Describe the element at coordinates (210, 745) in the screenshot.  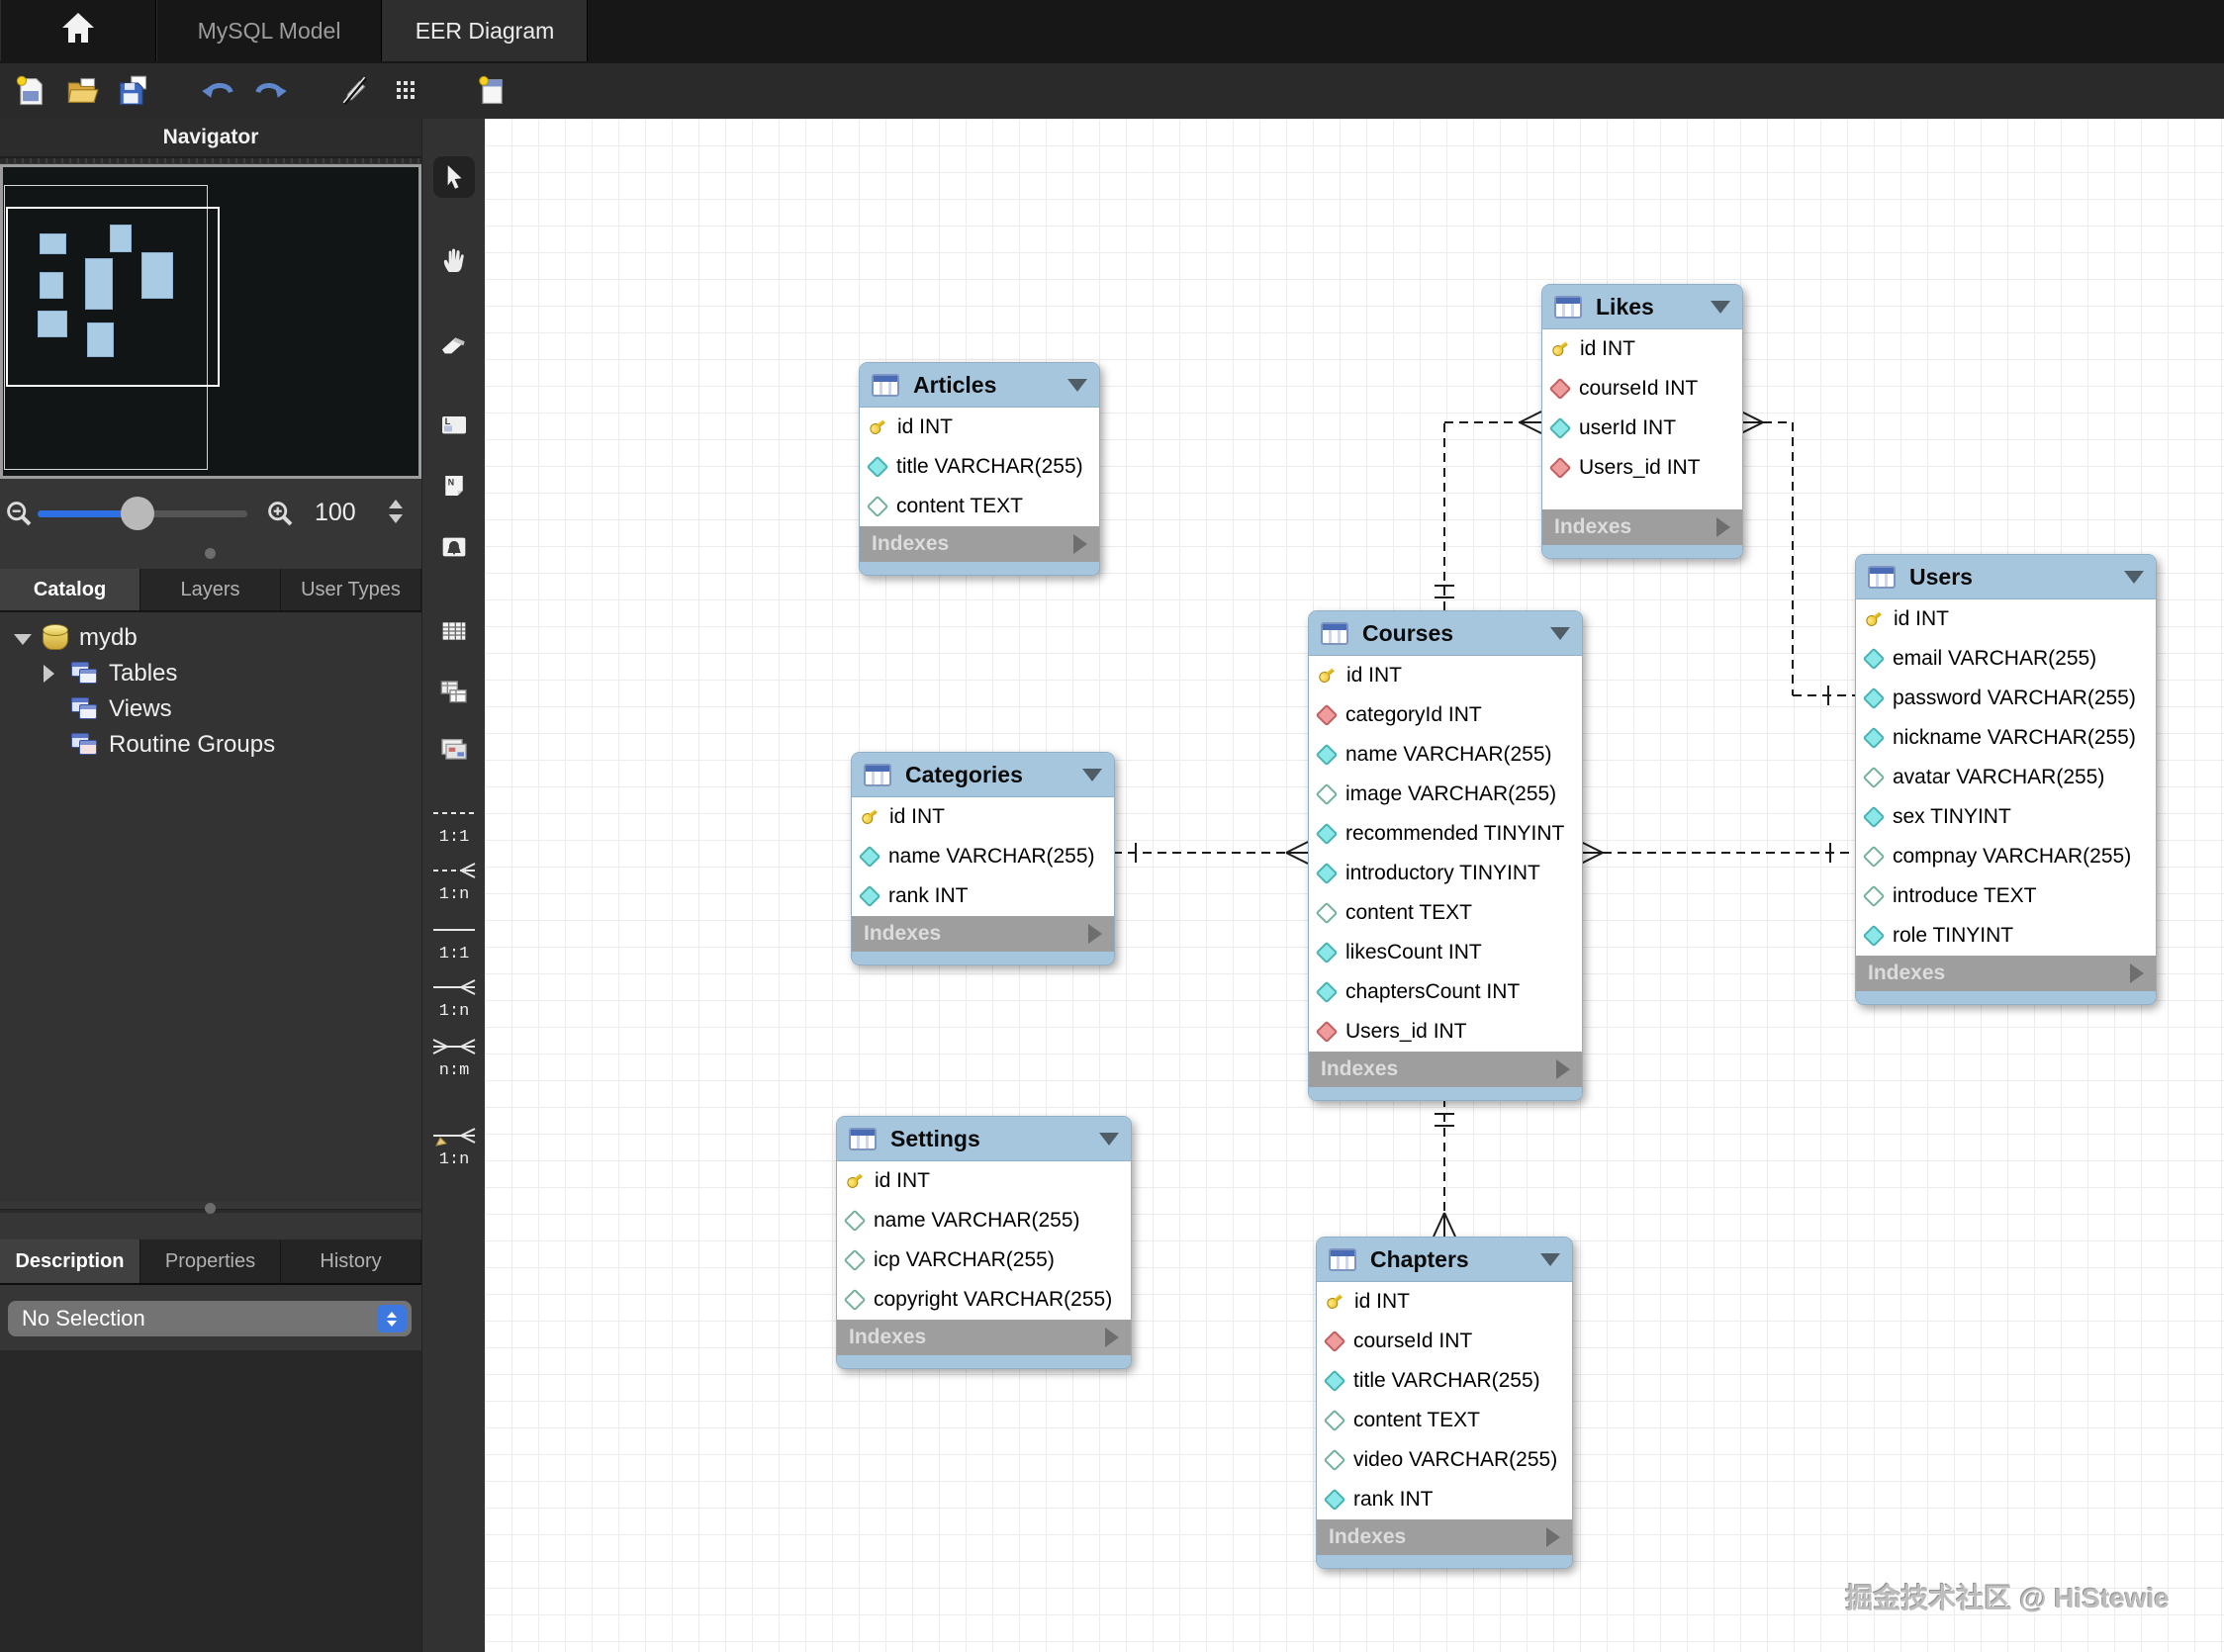
I see `tree-item-routine-groups: Routine Groups` at that location.